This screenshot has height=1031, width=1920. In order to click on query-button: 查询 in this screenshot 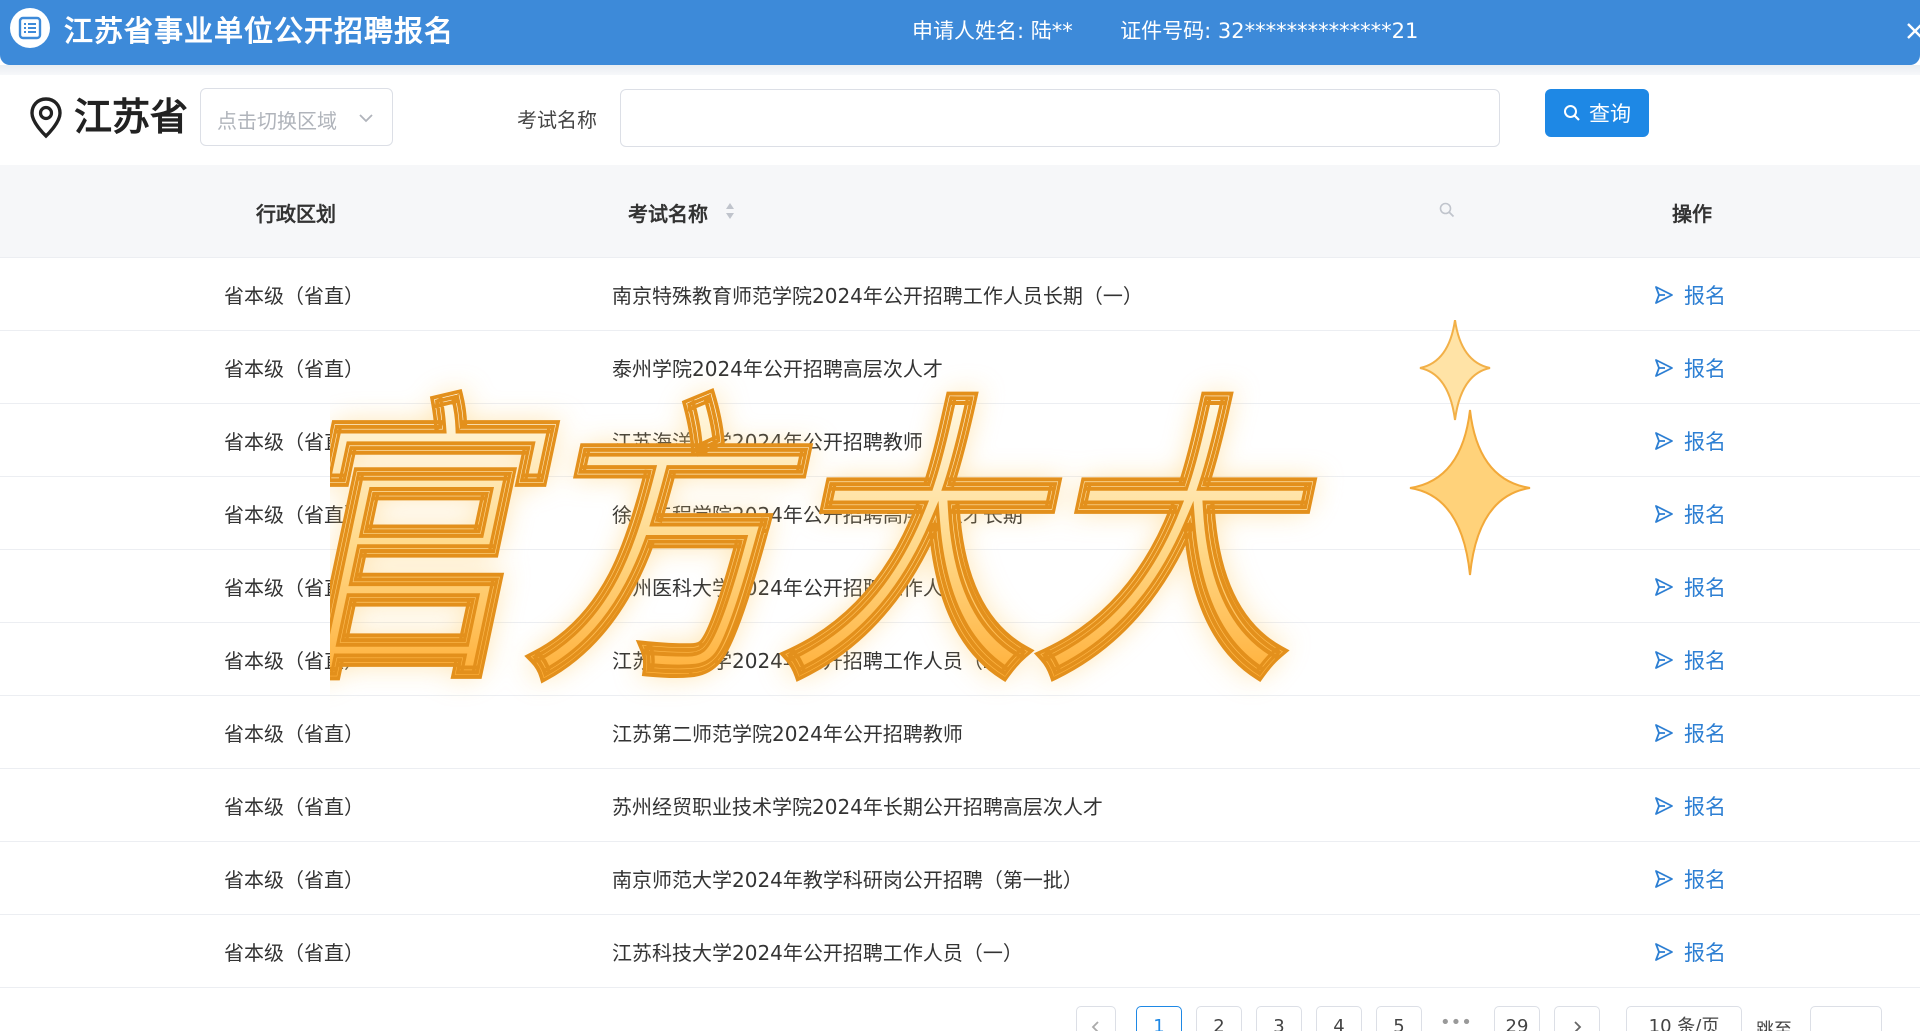, I will do `click(1597, 113)`.